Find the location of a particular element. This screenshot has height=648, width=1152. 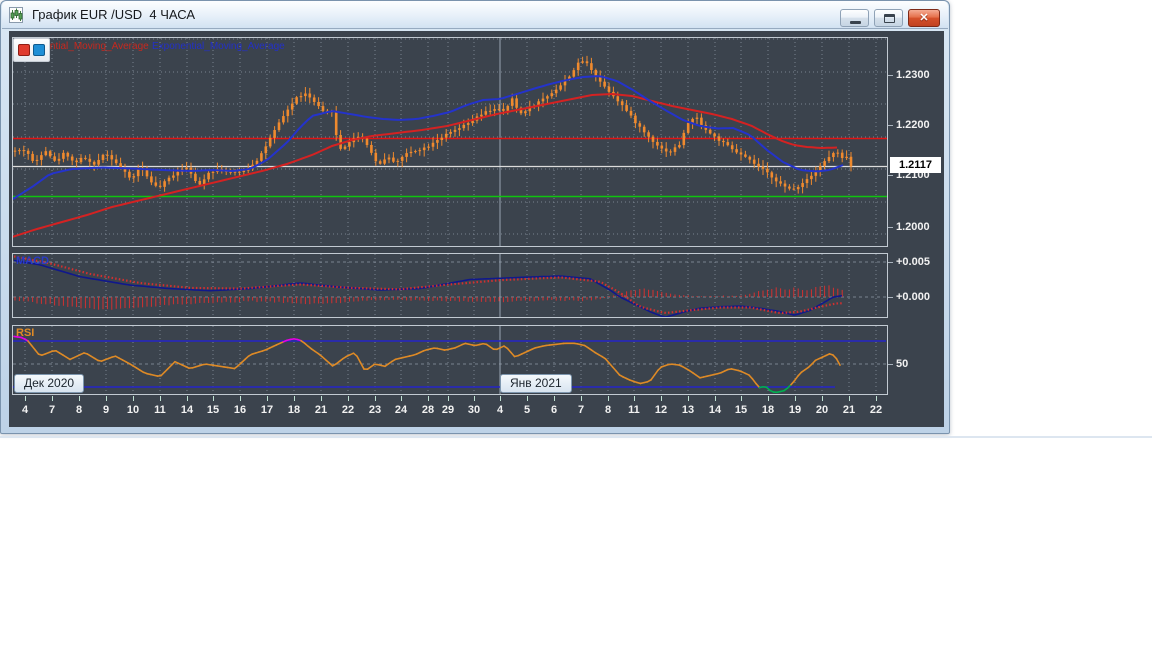

horizontal-lines-layer is located at coordinates (450, 167).